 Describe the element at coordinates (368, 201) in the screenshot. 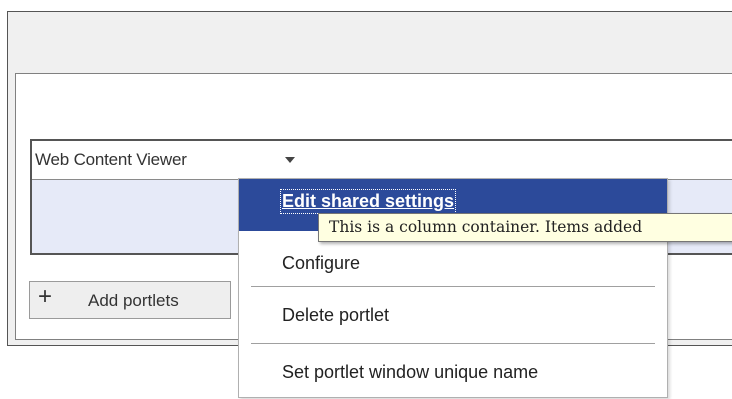

I see `menu-item-label: Edit shared settings` at that location.